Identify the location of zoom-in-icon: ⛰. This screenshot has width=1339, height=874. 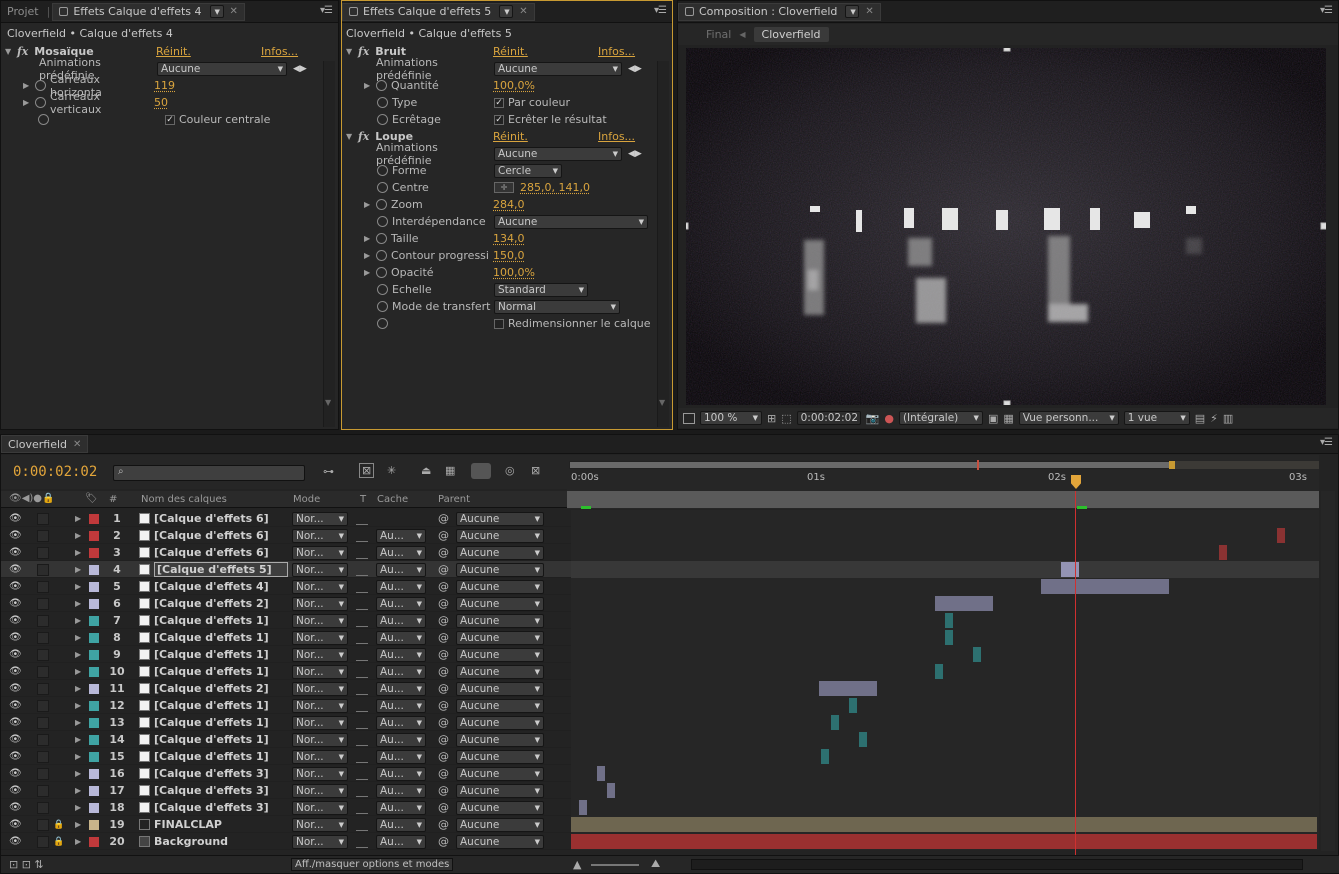
(655, 864).